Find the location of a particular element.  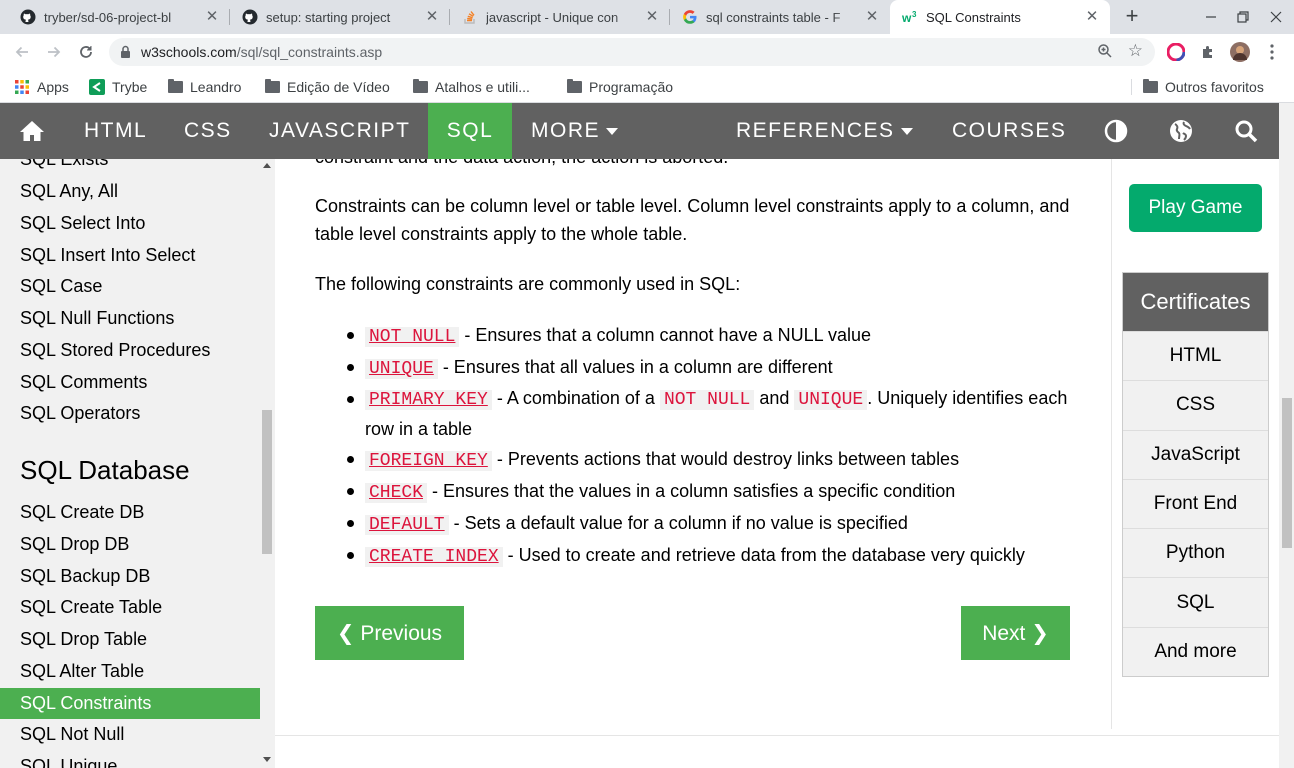

page-scrollbar-thumb is located at coordinates (1287, 473).